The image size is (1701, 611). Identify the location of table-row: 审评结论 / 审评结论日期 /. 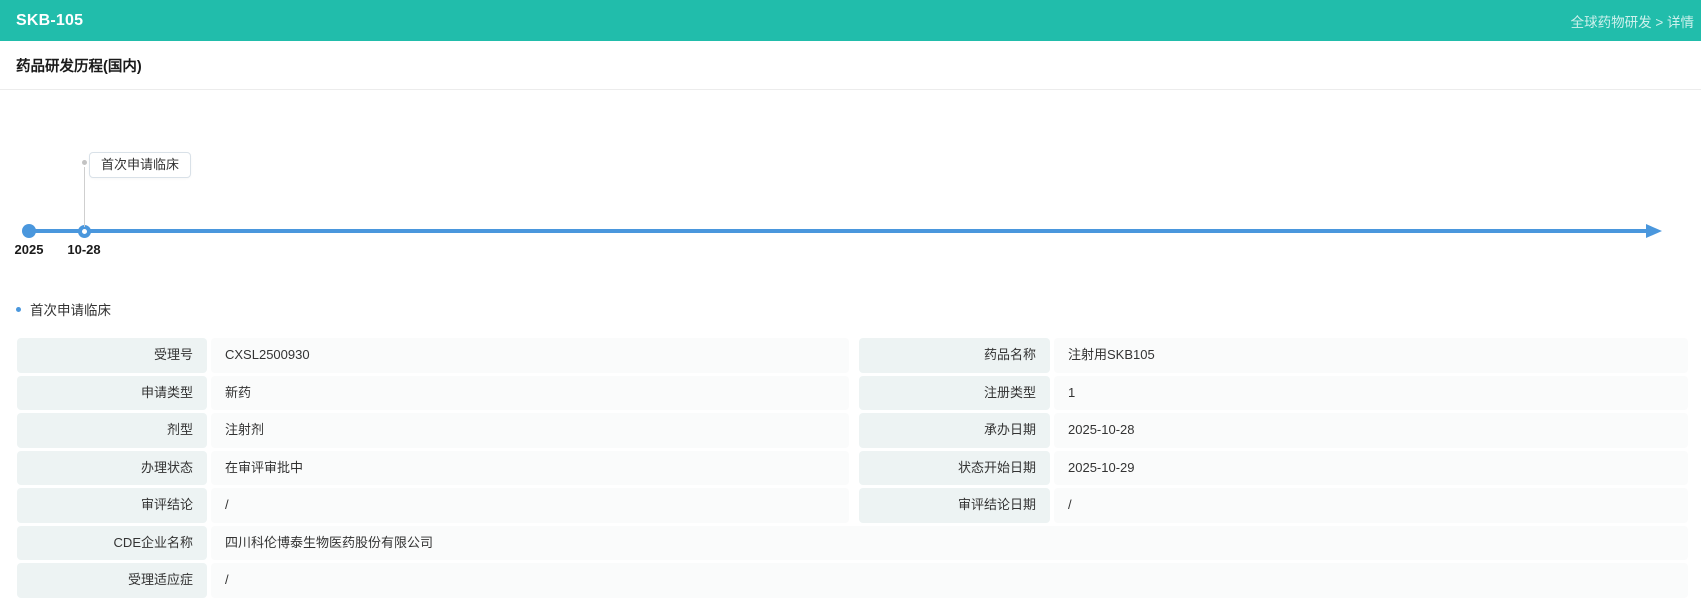
(852, 505).